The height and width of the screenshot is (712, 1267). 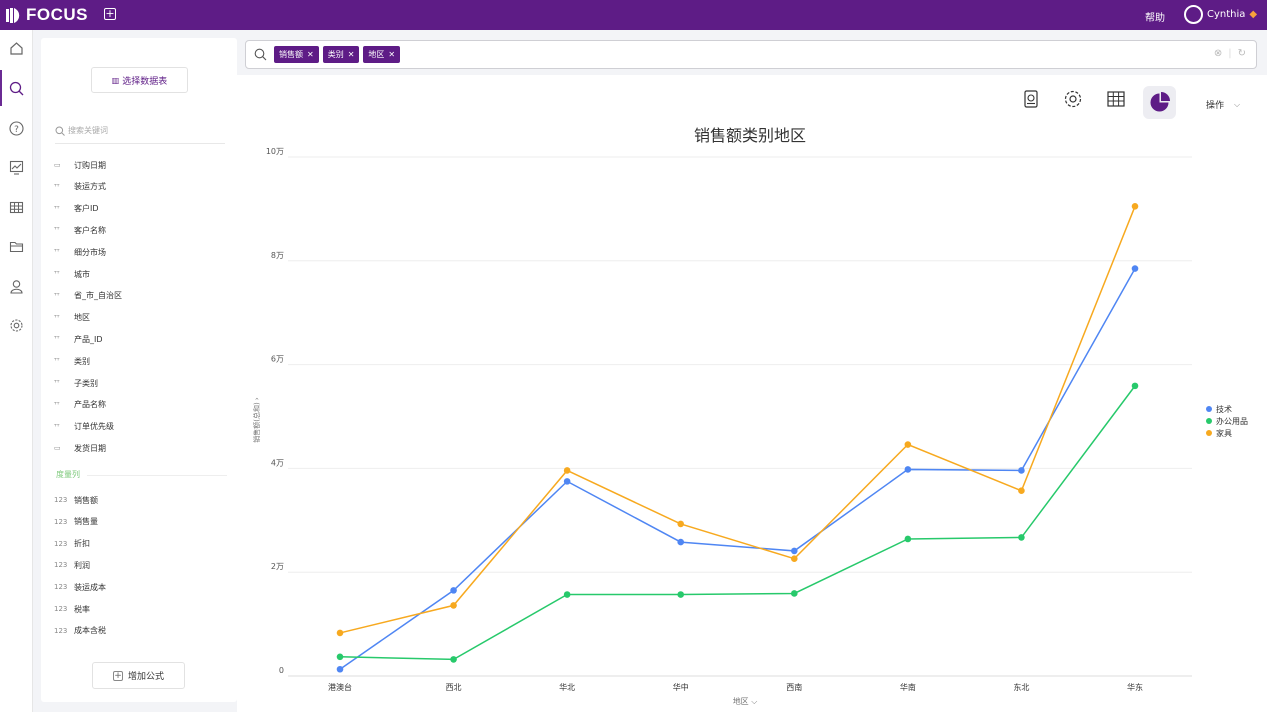 What do you see at coordinates (1224, 433) in the screenshot?
I see `legend-label: 家具` at bounding box center [1224, 433].